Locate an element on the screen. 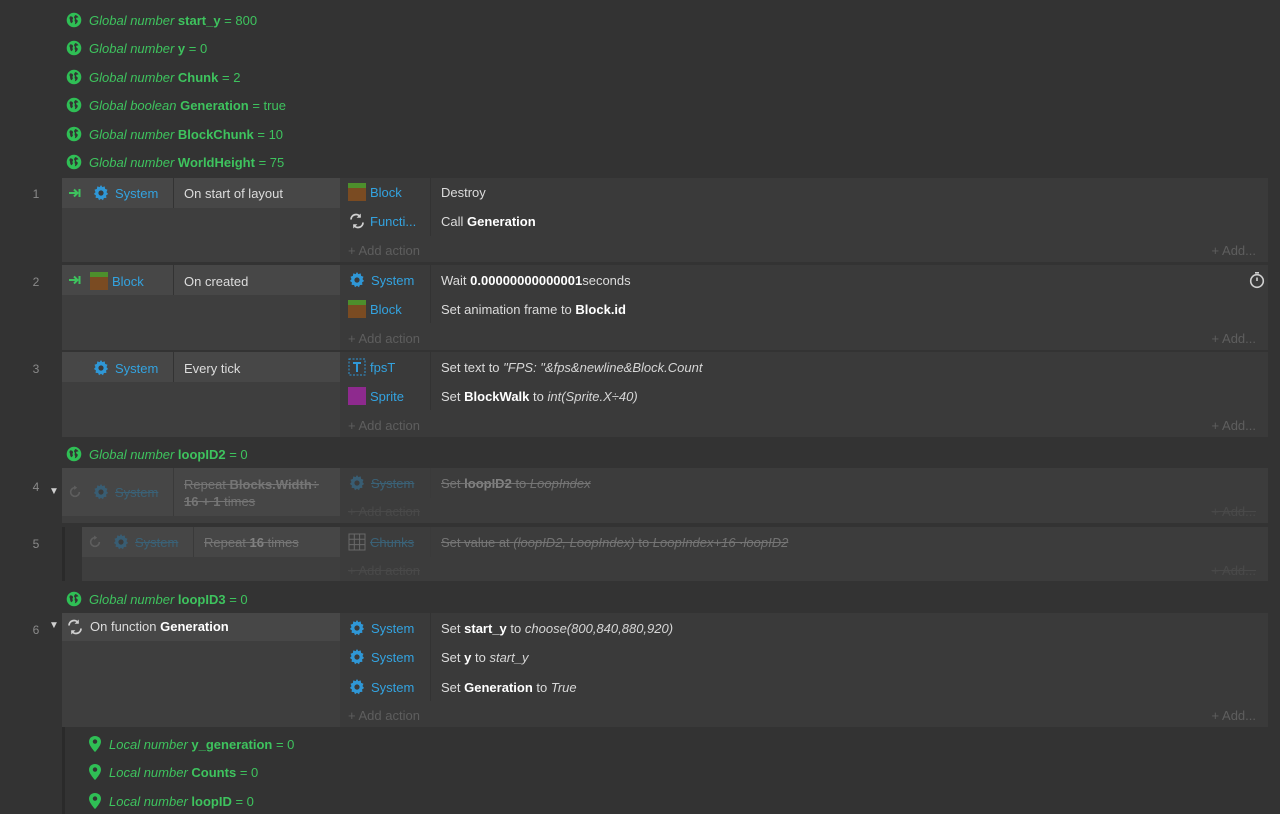 The height and width of the screenshot is (814, 1280). var-name: y is located at coordinates (181, 48).